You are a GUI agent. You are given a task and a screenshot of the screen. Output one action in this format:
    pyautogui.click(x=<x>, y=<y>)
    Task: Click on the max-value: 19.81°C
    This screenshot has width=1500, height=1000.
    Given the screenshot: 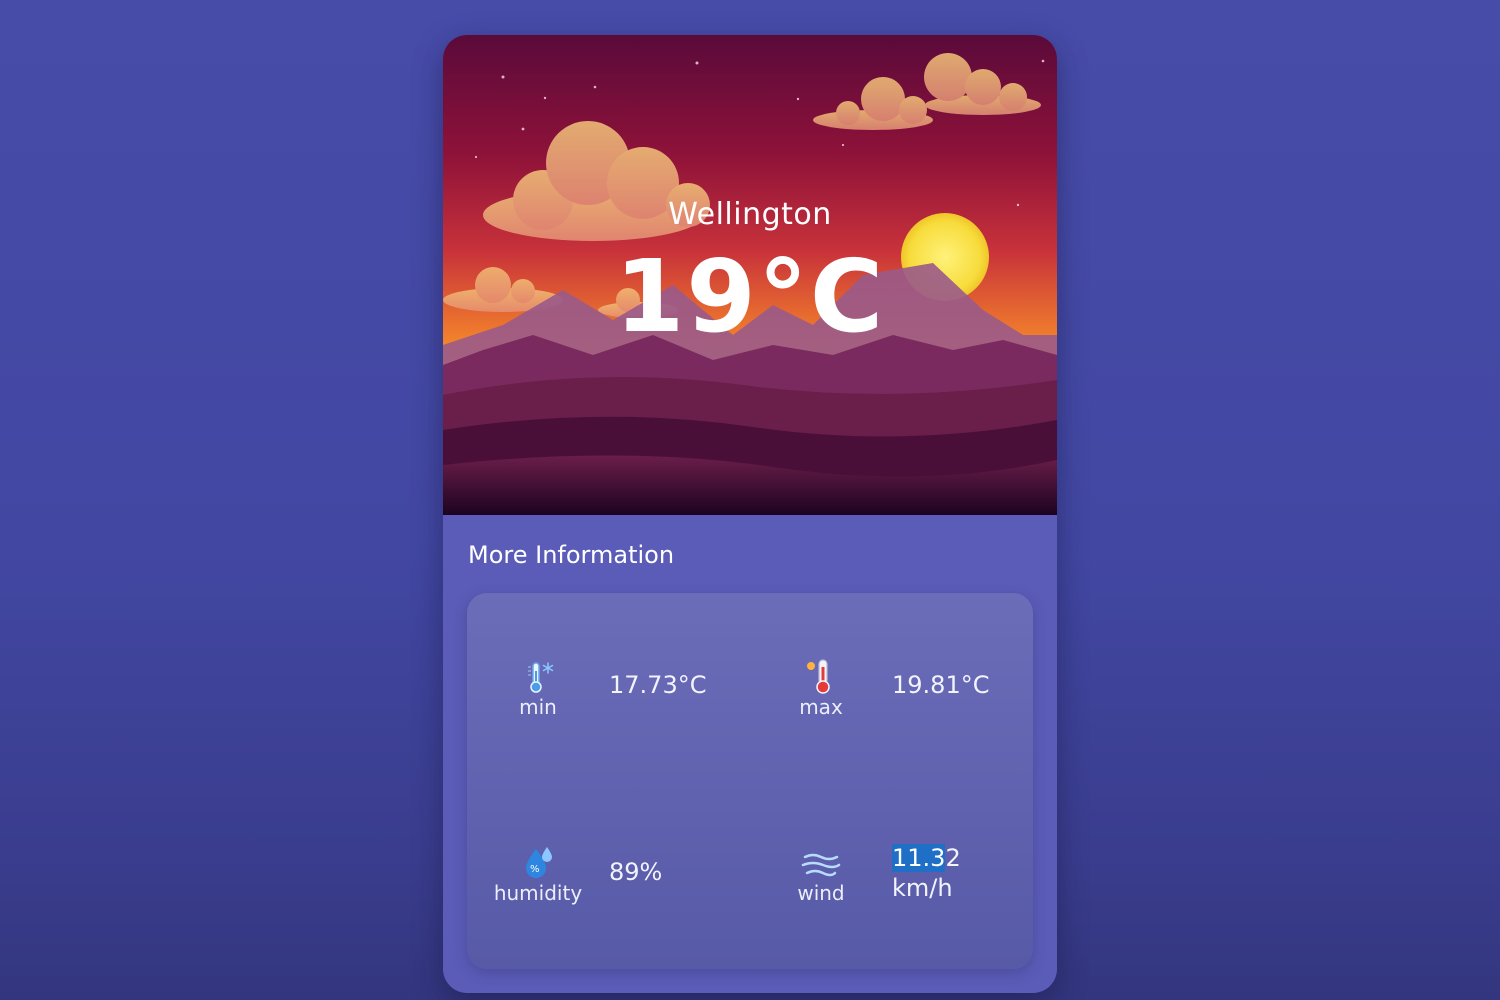 What is the action you would take?
    pyautogui.click(x=941, y=685)
    